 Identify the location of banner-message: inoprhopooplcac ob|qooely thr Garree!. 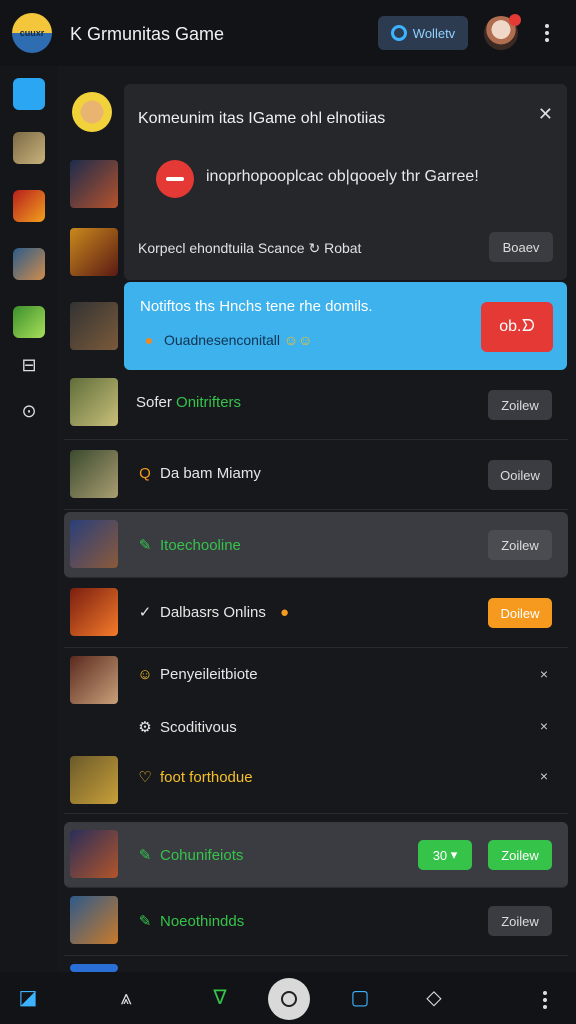
(342, 176).